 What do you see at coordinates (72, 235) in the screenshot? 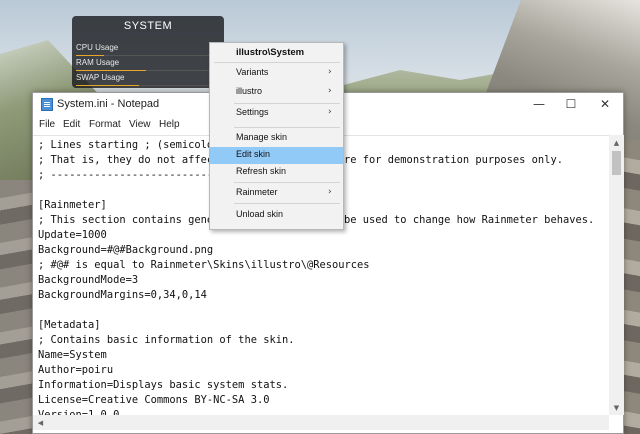
I see `editor-line: Update=1000` at bounding box center [72, 235].